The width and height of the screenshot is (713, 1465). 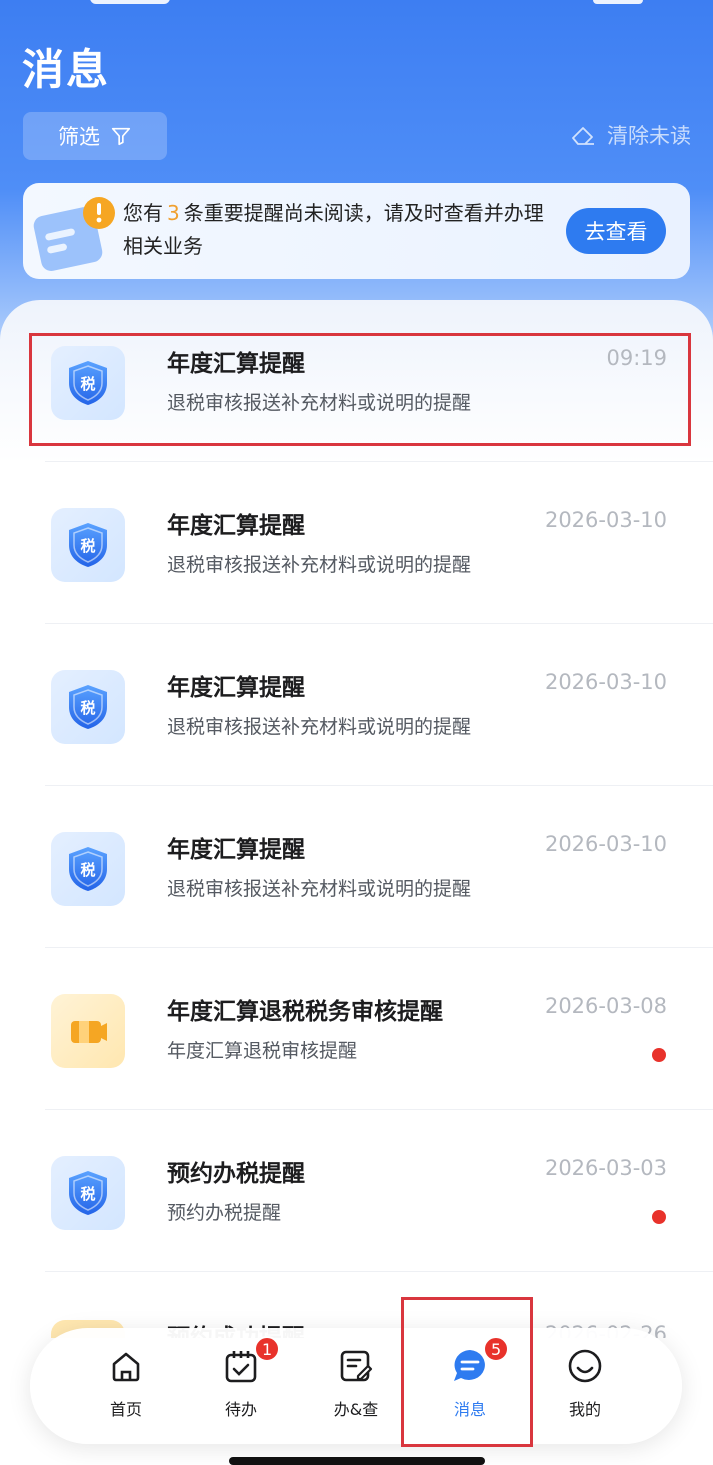 I want to click on tab-handle-query: 办&查, so click(x=356, y=1391).